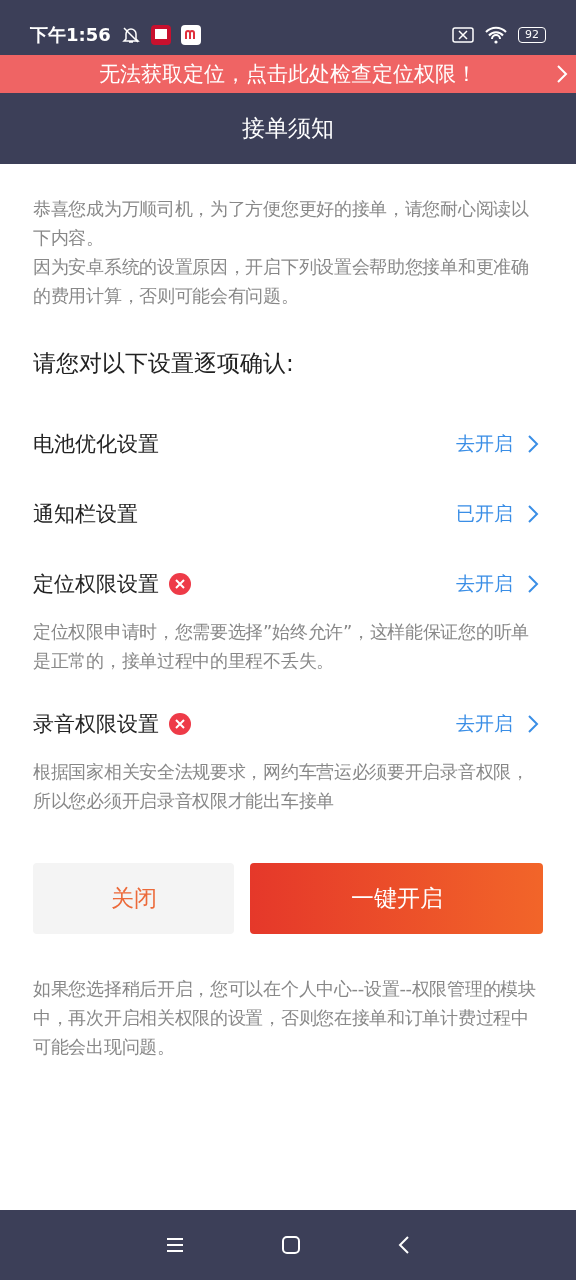  I want to click on setting-note: 根据国家相关安全法规要求，网约车营运必须要开启录音权限，所以您必须开启录音权限才能出车接单, so click(281, 786).